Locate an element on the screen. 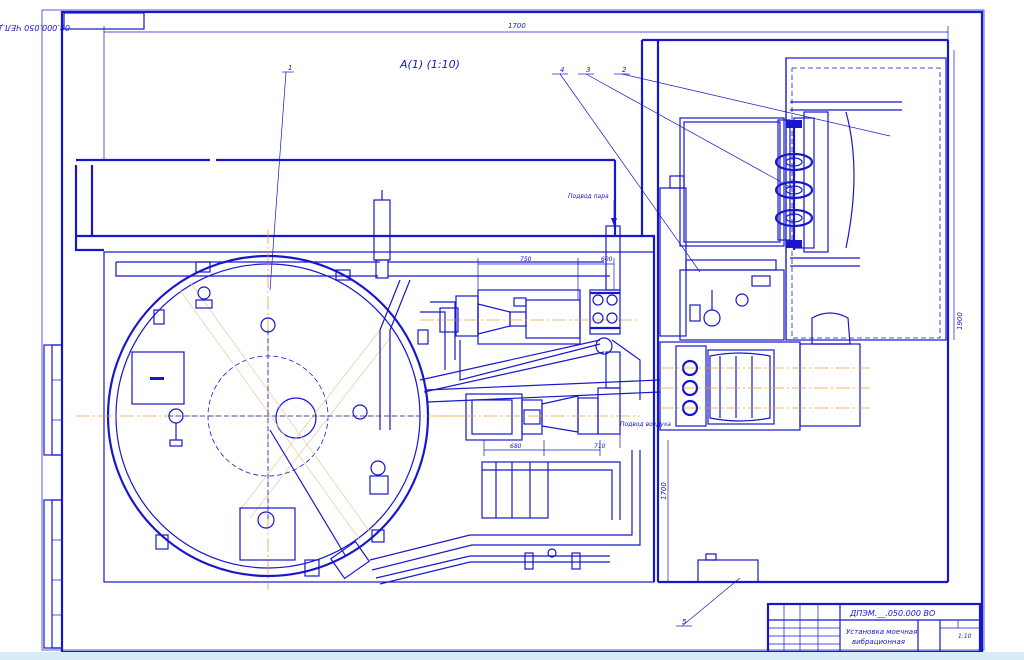 The width and height of the screenshot is (1024, 660). callout-4: 4 is located at coordinates (562, 70).